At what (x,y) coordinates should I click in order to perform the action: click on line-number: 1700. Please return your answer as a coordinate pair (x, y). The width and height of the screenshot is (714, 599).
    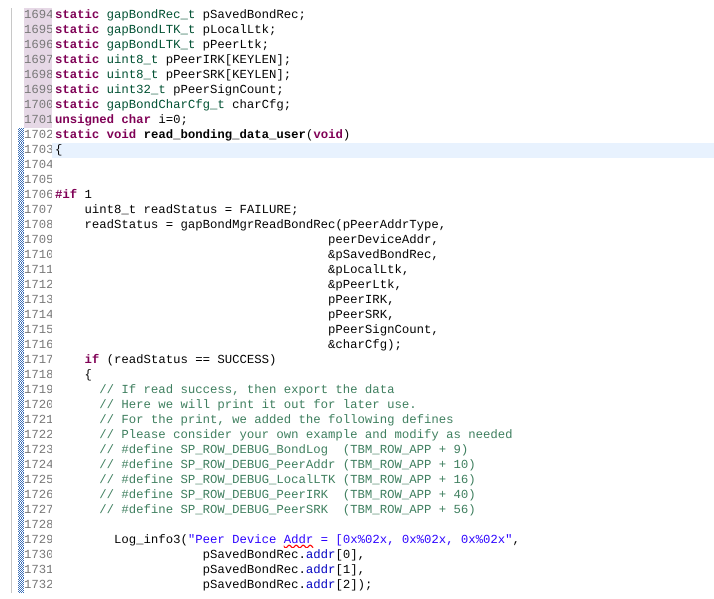
    Looking at the image, I should click on (38, 105).